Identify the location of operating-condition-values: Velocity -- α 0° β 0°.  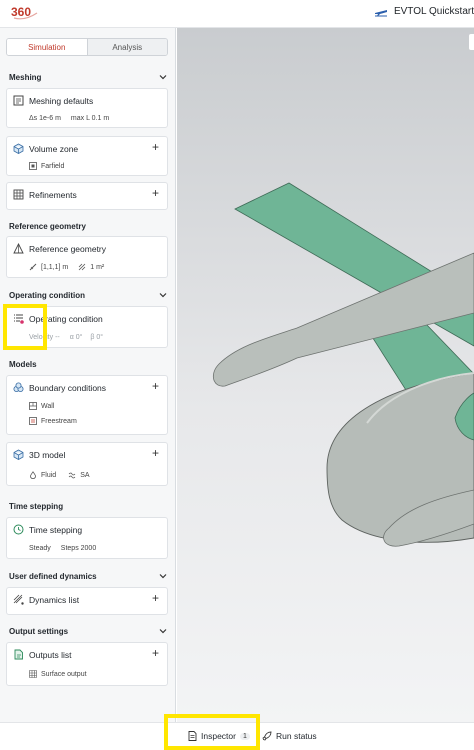
(66, 337).